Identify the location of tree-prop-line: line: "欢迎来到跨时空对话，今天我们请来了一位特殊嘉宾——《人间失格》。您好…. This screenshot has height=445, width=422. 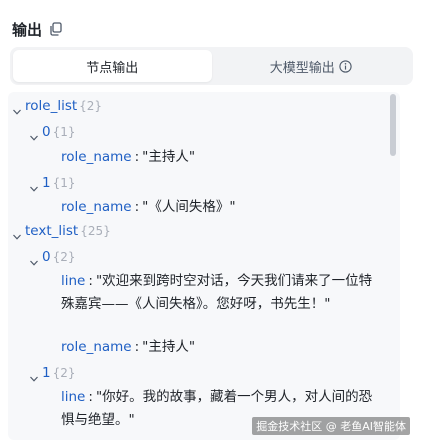
(217, 292).